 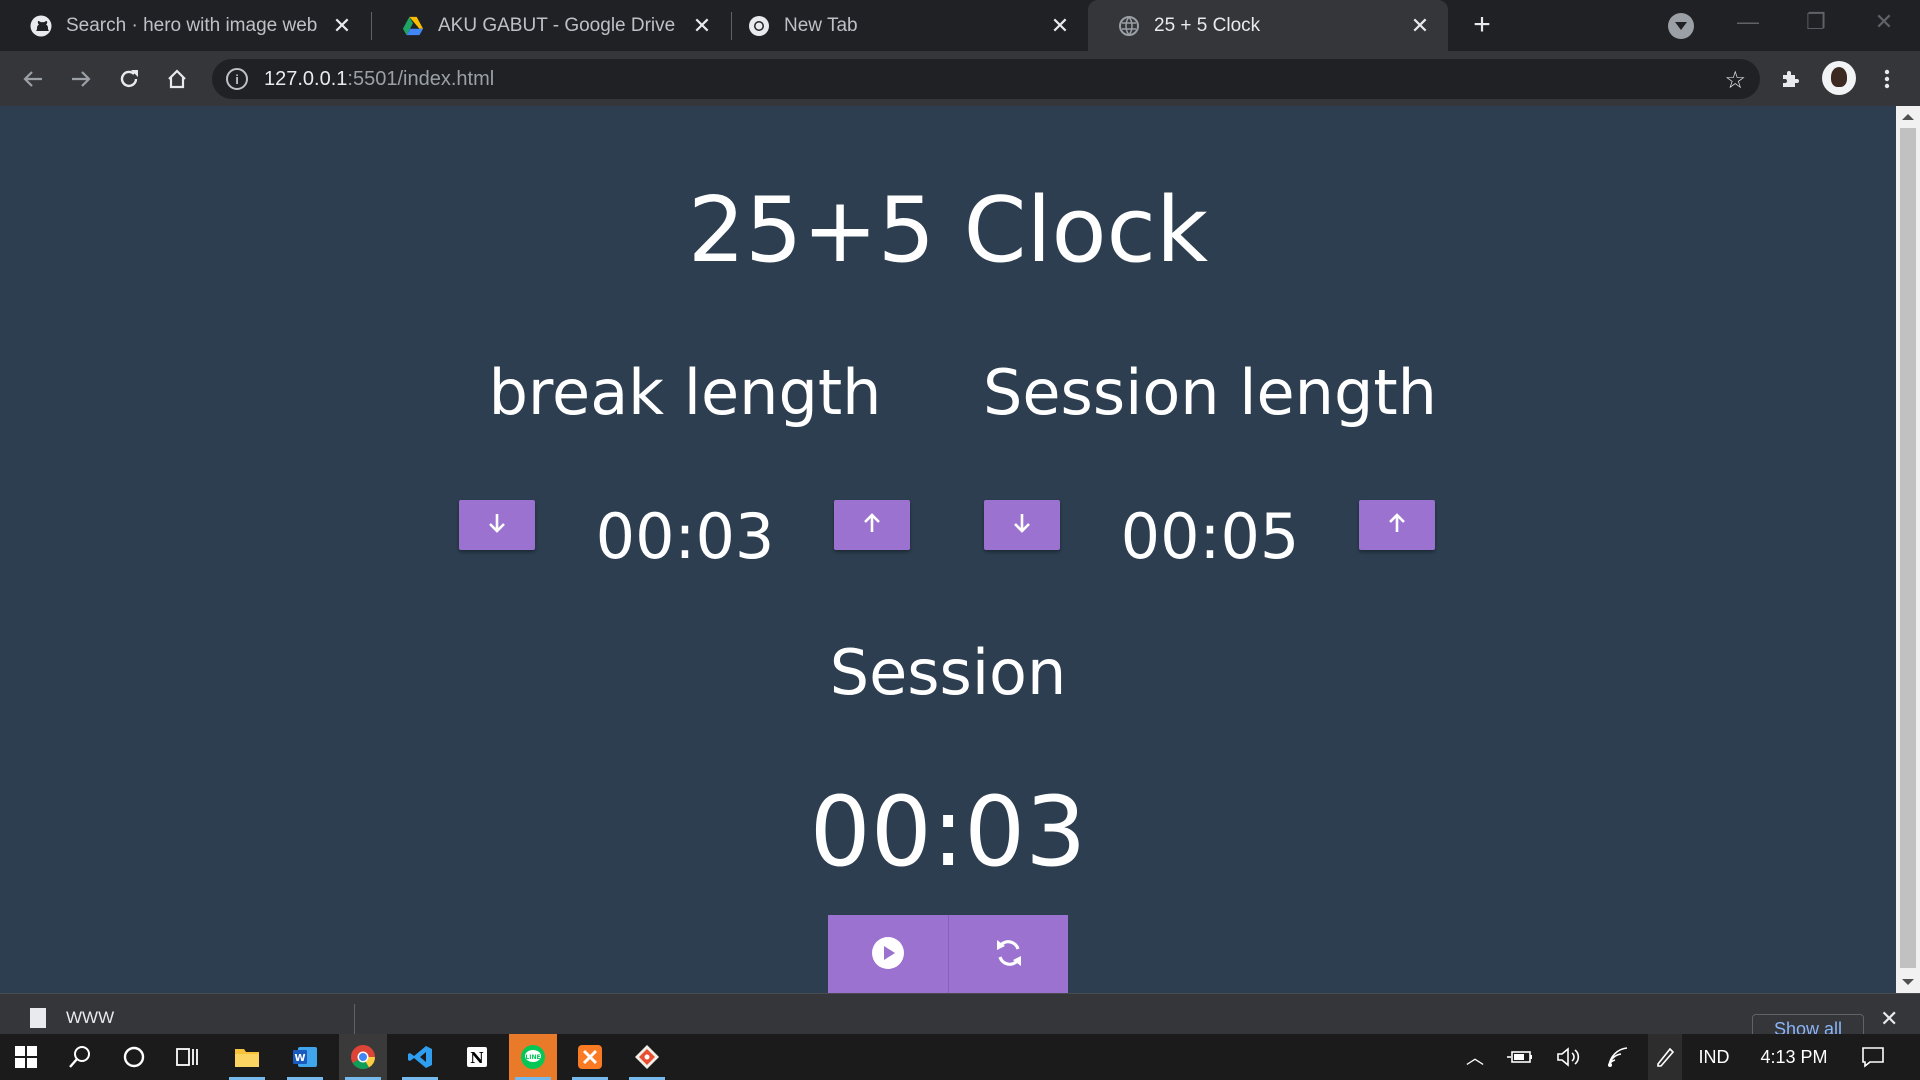 I want to click on minimize-button: —, so click(x=1748, y=22).